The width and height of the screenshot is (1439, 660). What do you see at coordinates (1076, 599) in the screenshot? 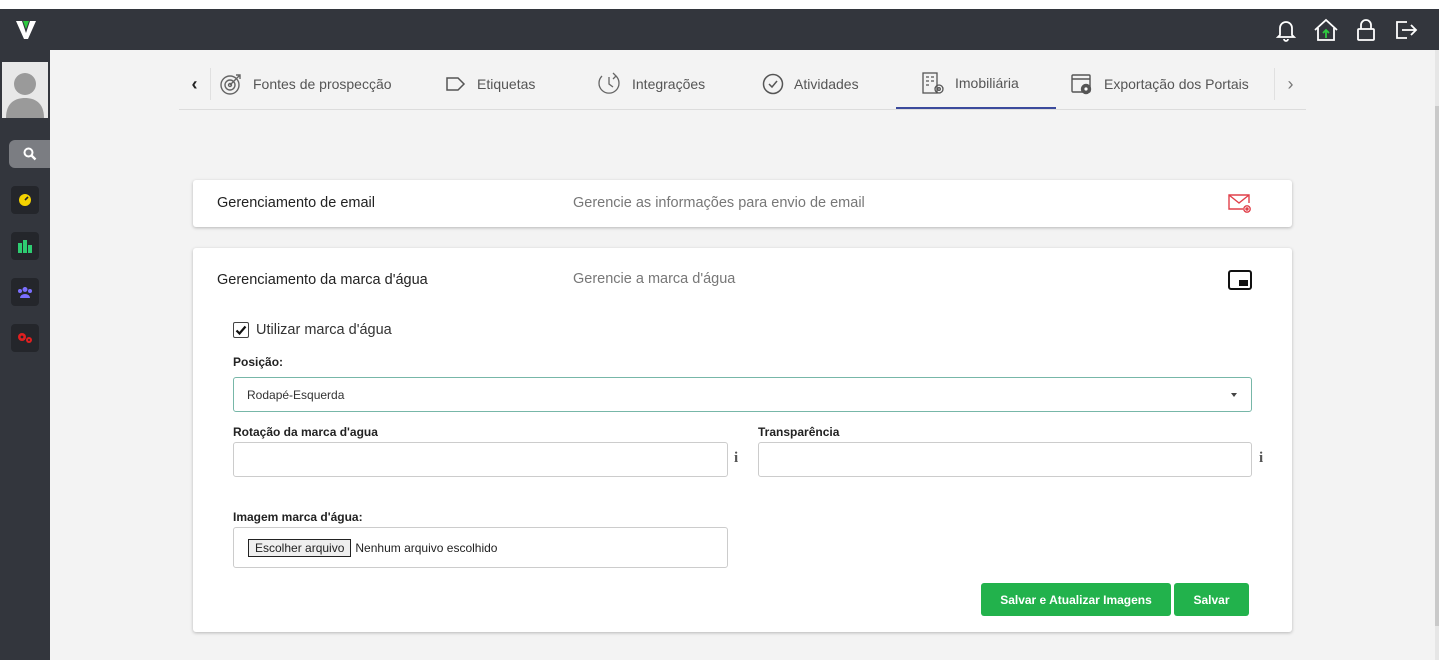
I see `save-and-update-images-button: Salvar e Atualizar Imagens` at bounding box center [1076, 599].